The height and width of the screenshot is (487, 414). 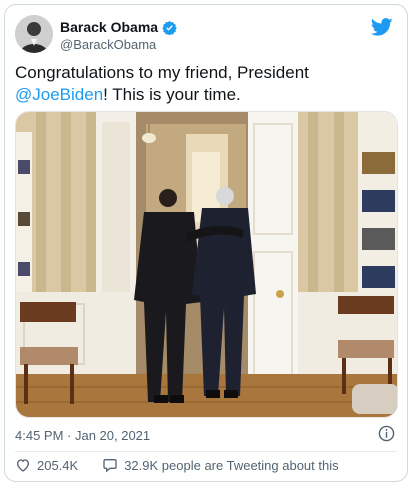 I want to click on tweeting-about-button: 32.9K people are Tweeting about this, so click(x=220, y=465).